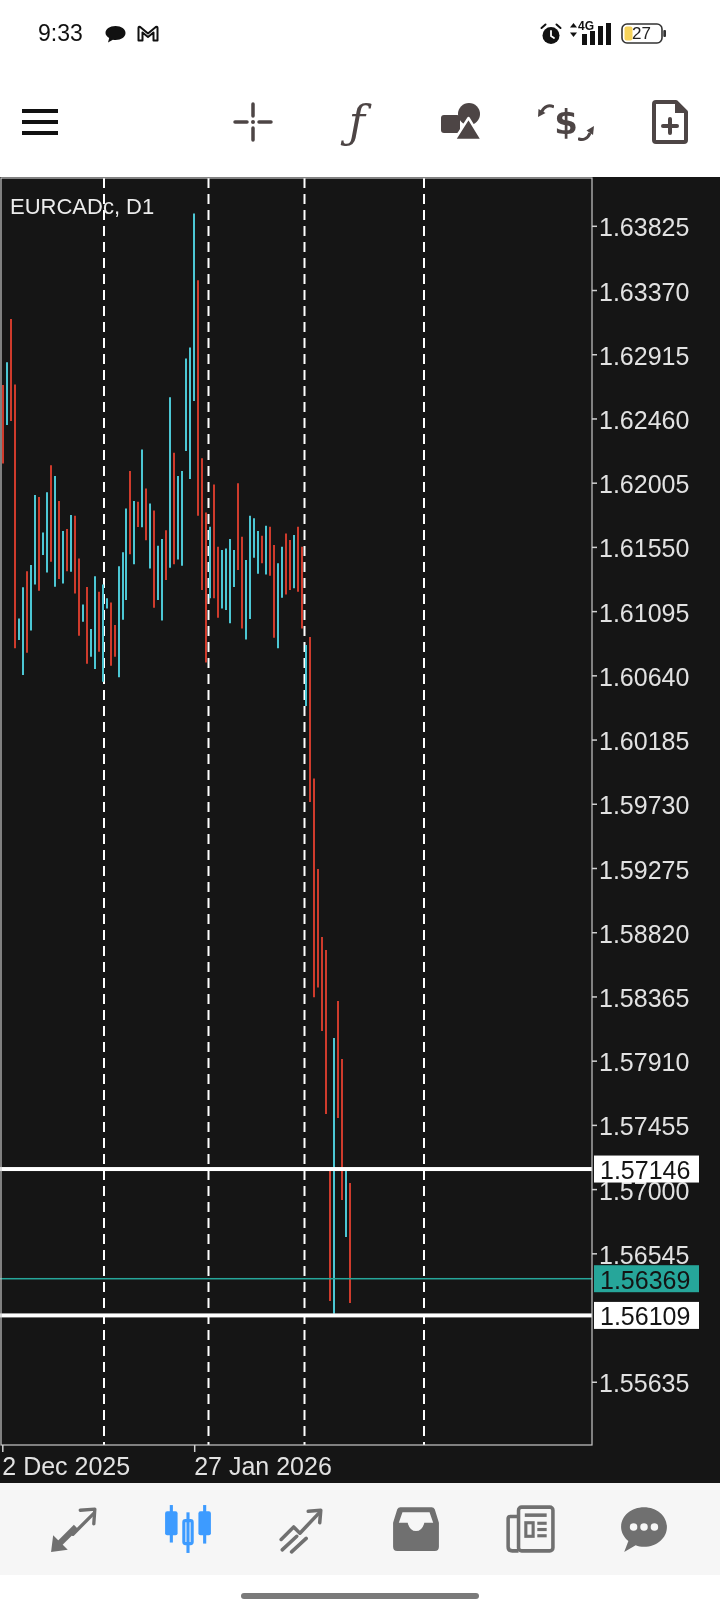 The width and height of the screenshot is (720, 1612). Describe the element at coordinates (66, 1466) in the screenshot. I see `time-axis-label: 2 Dec 2025` at that location.